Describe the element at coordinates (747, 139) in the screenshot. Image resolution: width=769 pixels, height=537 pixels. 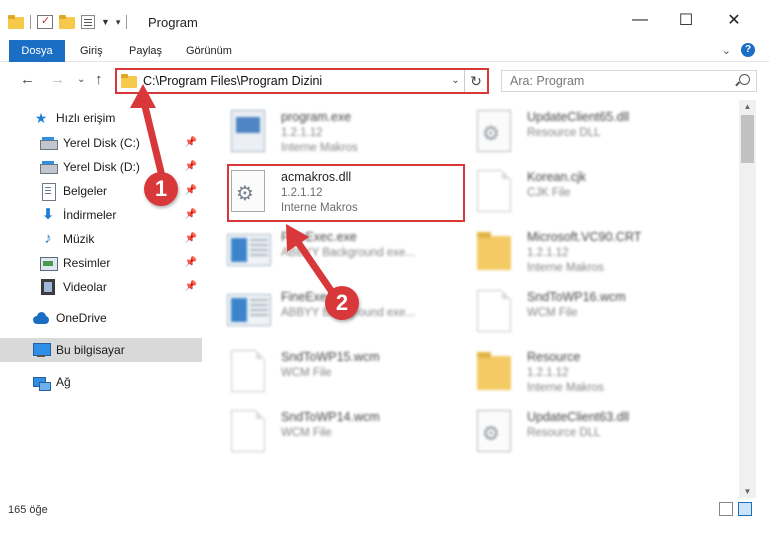
I see `scrollbar-thumb` at that location.